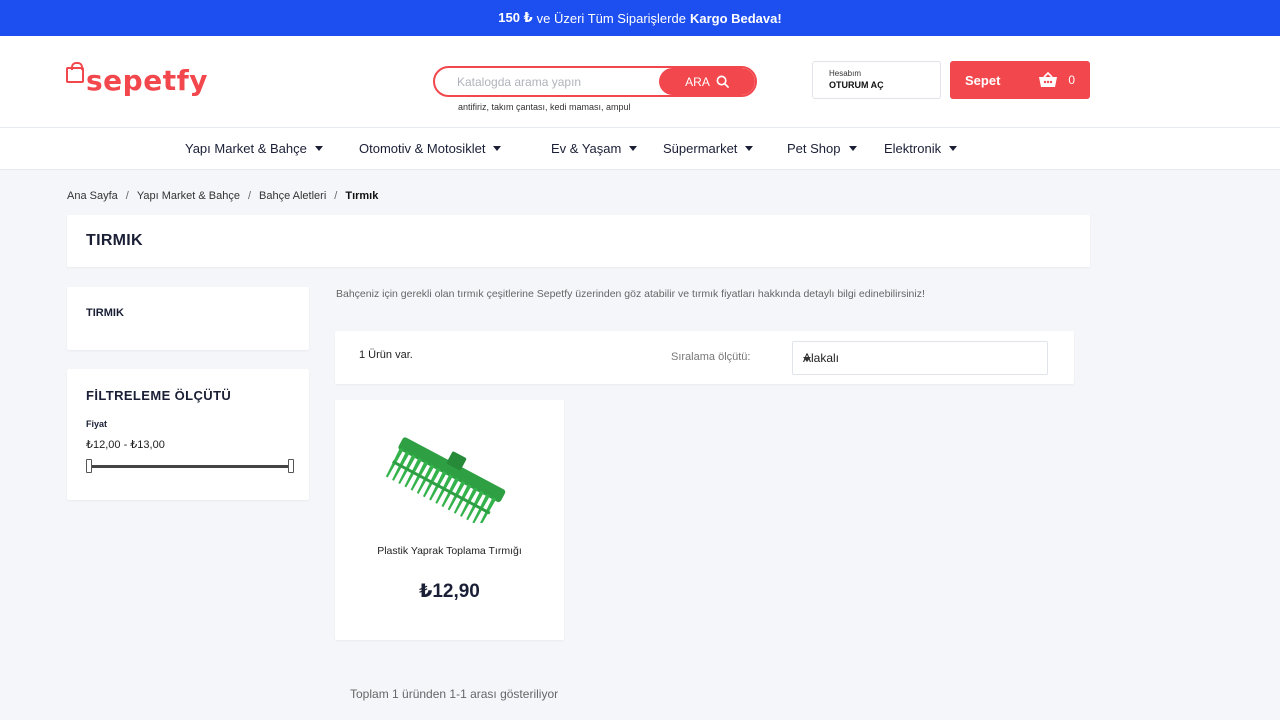 This screenshot has height=720, width=1280. What do you see at coordinates (722, 81) in the screenshot?
I see `search-icon` at bounding box center [722, 81].